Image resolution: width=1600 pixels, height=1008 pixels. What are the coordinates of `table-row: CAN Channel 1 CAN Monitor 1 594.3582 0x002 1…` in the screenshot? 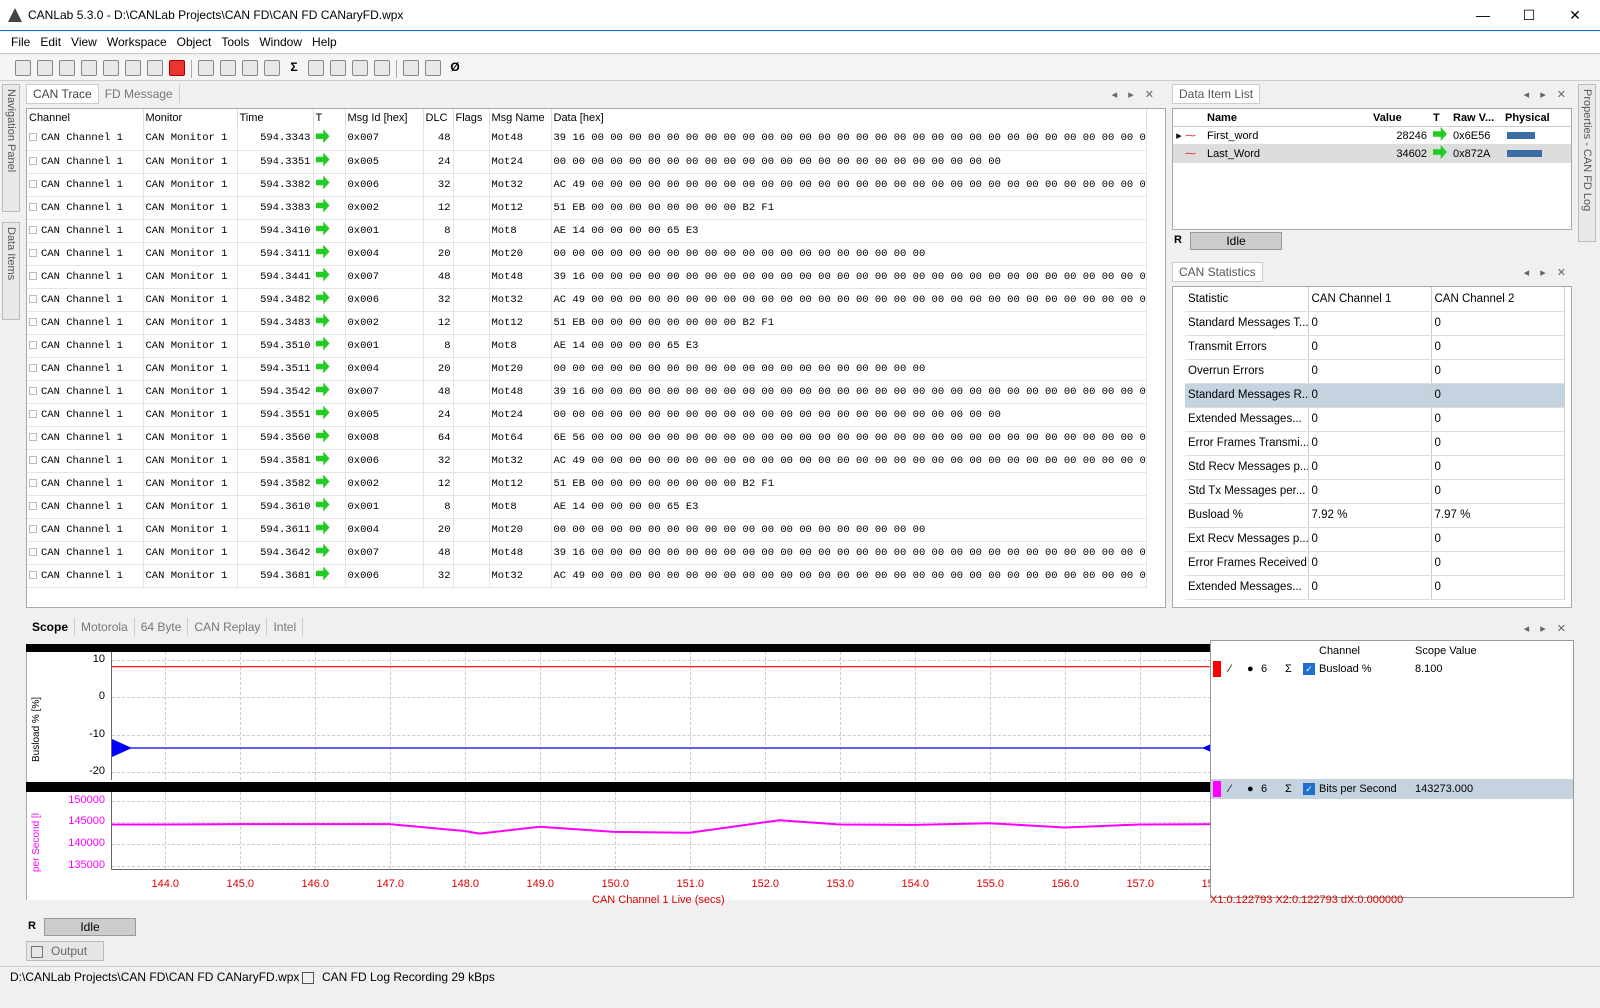 It's located at (587, 484).